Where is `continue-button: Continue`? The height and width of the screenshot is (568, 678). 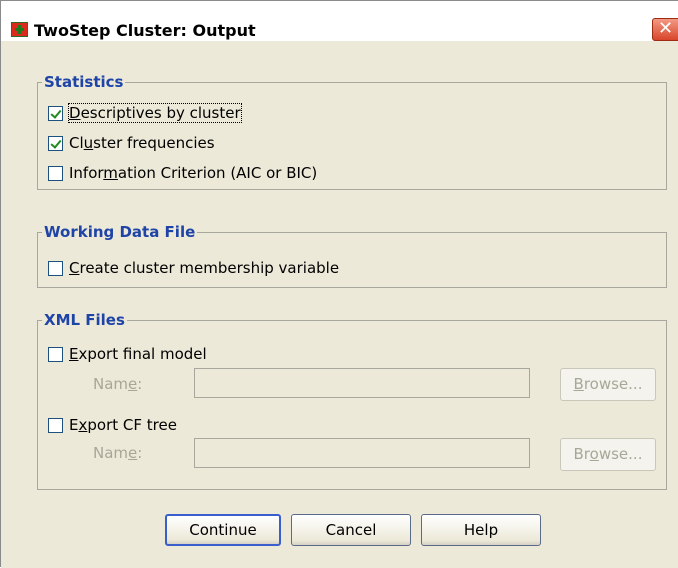 continue-button: Continue is located at coordinates (223, 530).